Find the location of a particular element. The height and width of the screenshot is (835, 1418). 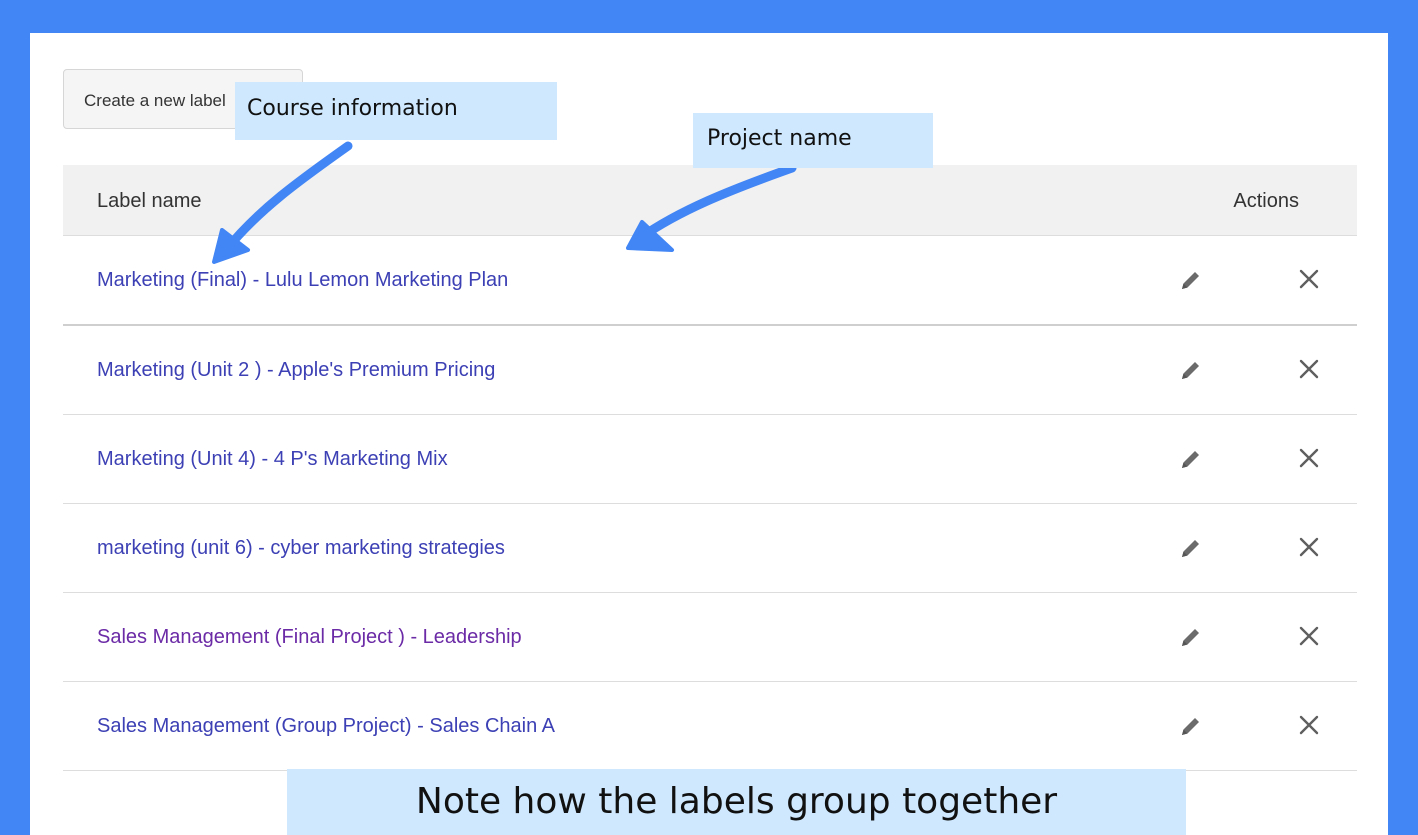

table-row: Marketing (Unit 4) - 4 P's Marketing Mix is located at coordinates (710, 459).